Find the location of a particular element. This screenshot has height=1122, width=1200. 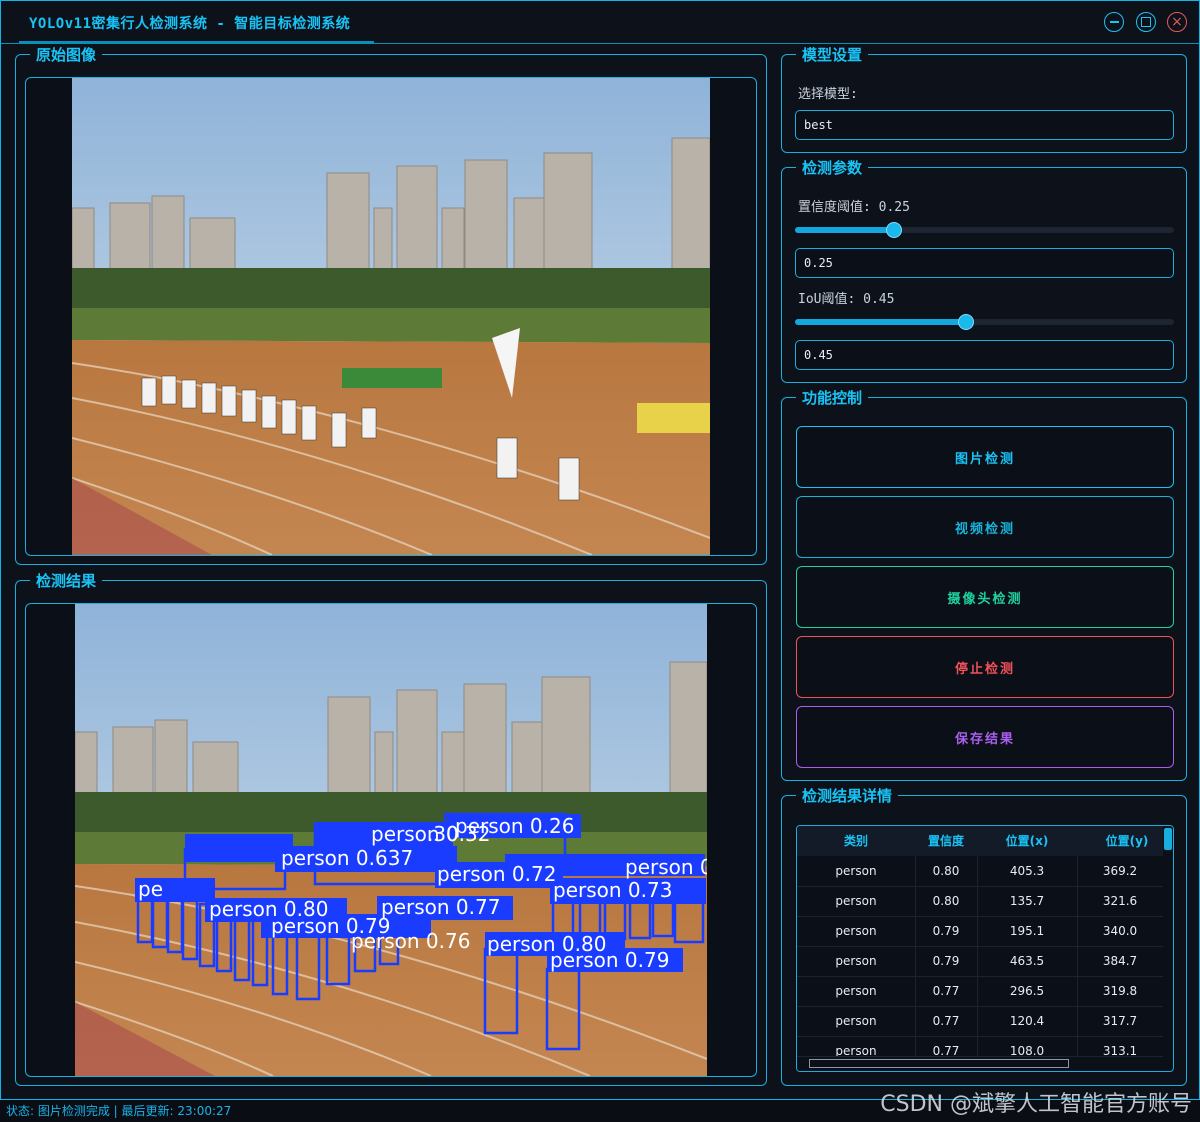

minimize-icon is located at coordinates (1114, 22).